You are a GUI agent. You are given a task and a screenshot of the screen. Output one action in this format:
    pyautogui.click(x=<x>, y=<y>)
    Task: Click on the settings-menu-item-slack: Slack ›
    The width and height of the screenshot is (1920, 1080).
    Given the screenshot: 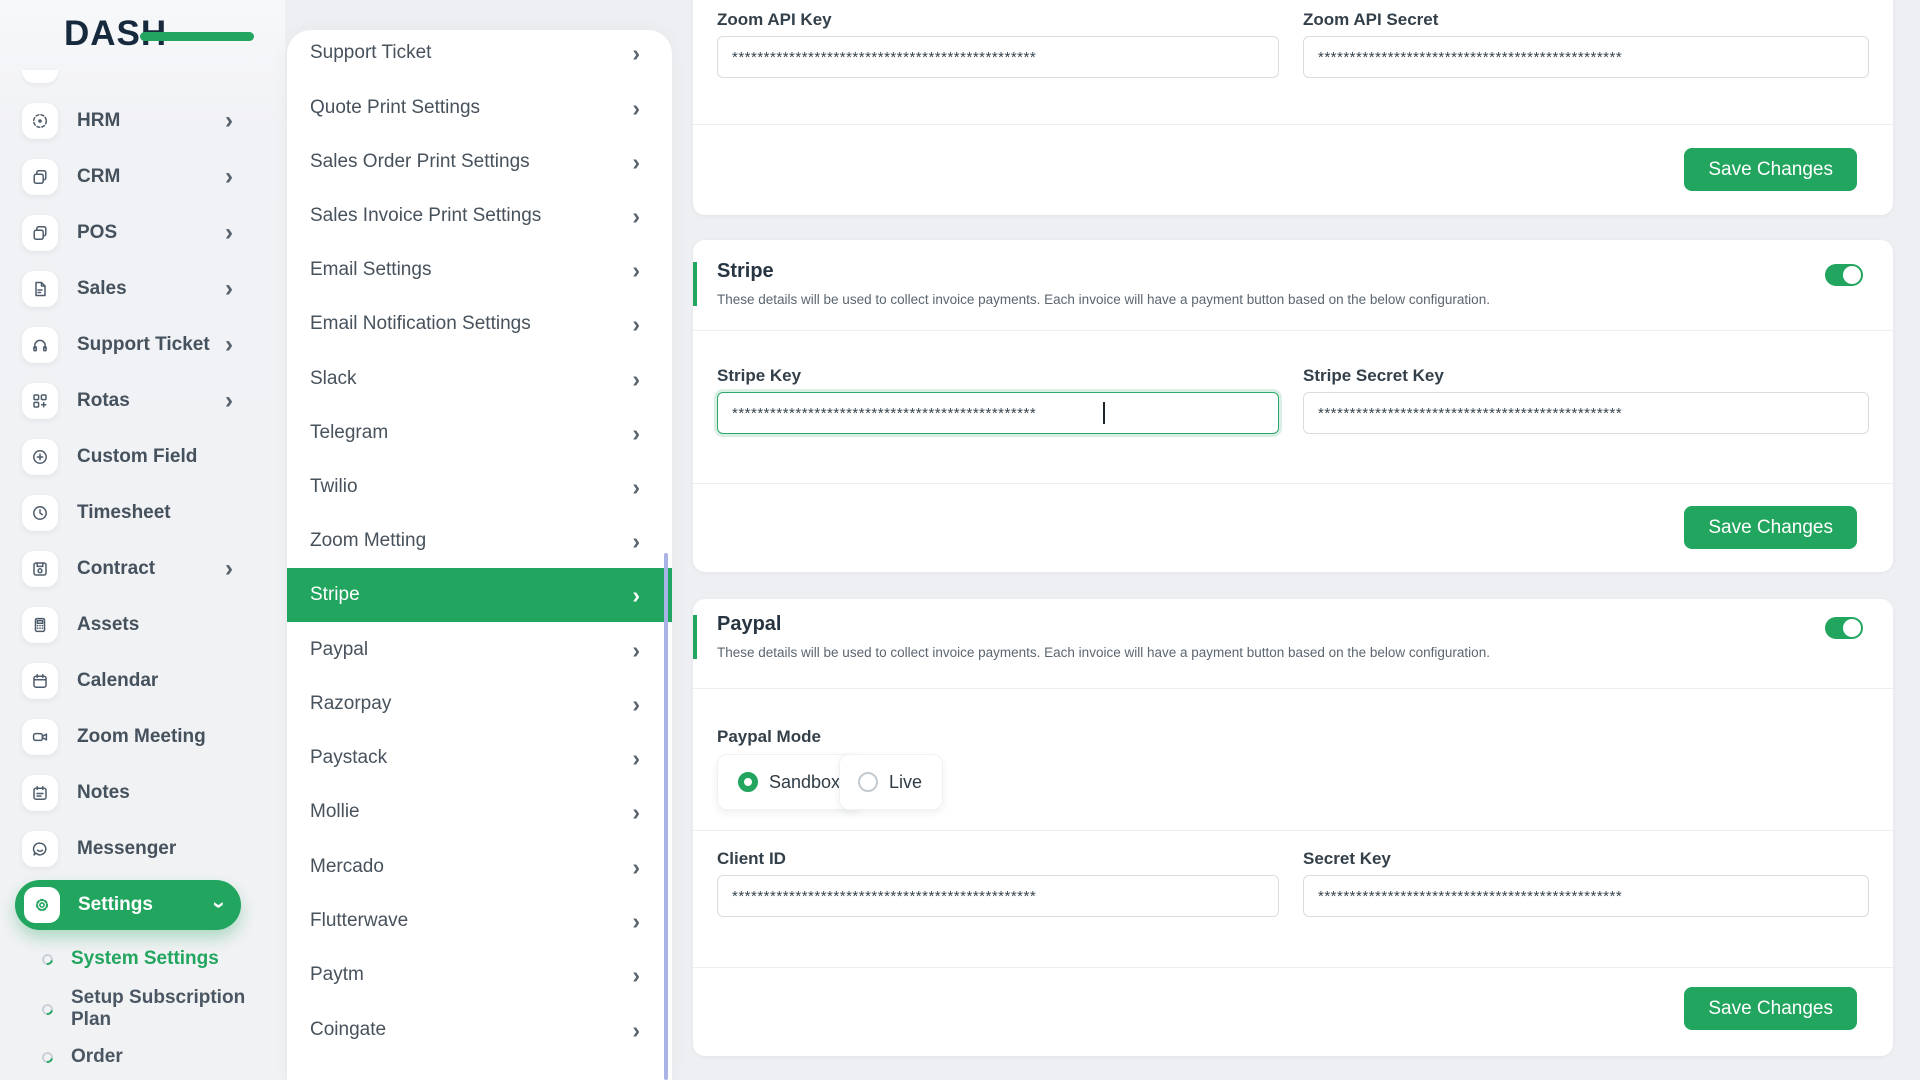 What is the action you would take?
    pyautogui.click(x=479, y=379)
    